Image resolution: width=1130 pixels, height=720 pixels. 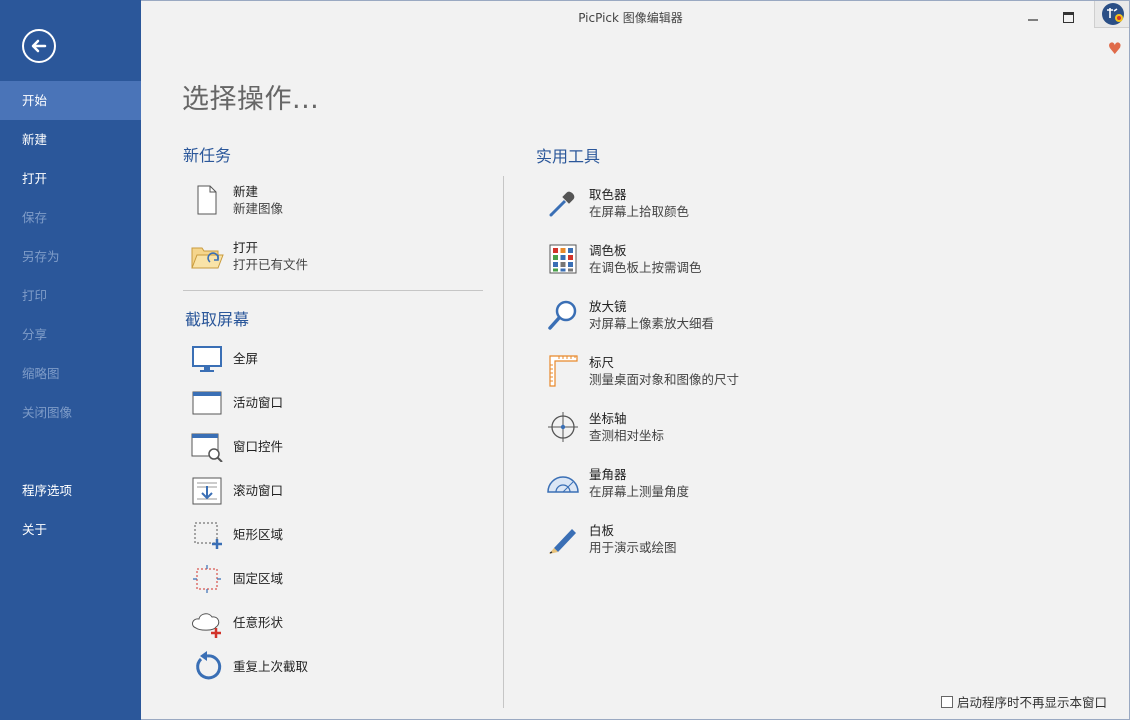 What do you see at coordinates (207, 667) in the screenshot?
I see `repeat-icon` at bounding box center [207, 667].